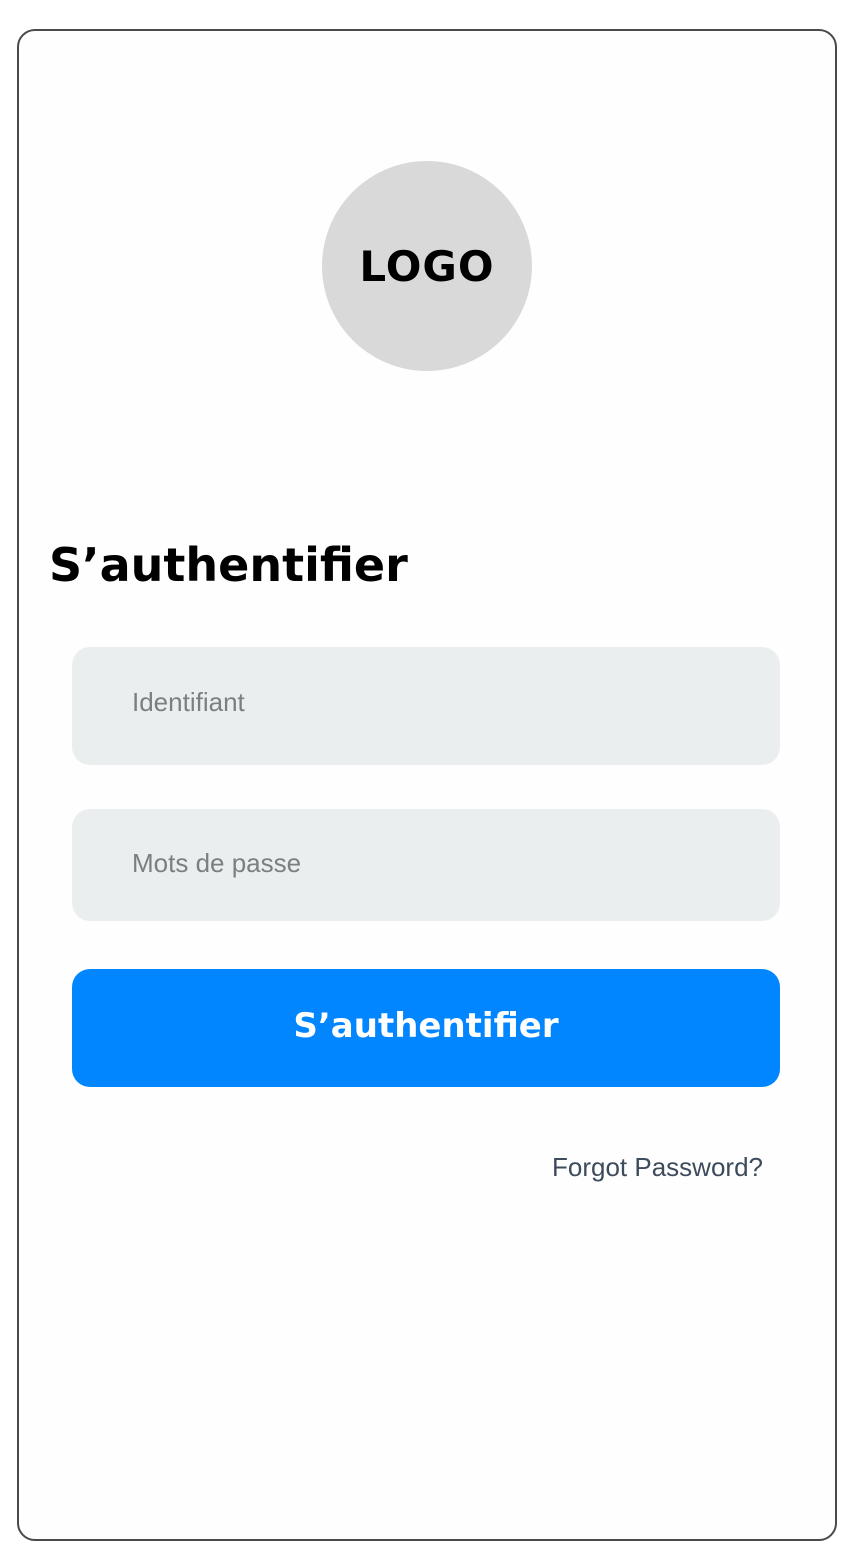 This screenshot has width=860, height=1559. What do you see at coordinates (657, 1167) in the screenshot?
I see `forgot-password-link: Forgot Password?` at bounding box center [657, 1167].